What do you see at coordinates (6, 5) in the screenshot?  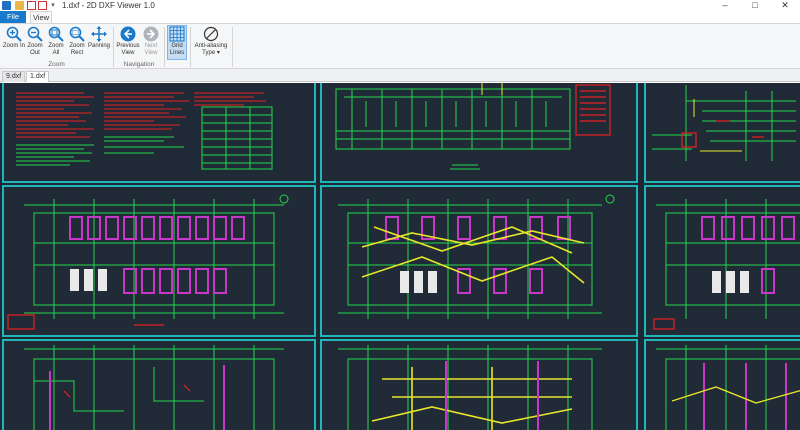 I see `app-icon` at bounding box center [6, 5].